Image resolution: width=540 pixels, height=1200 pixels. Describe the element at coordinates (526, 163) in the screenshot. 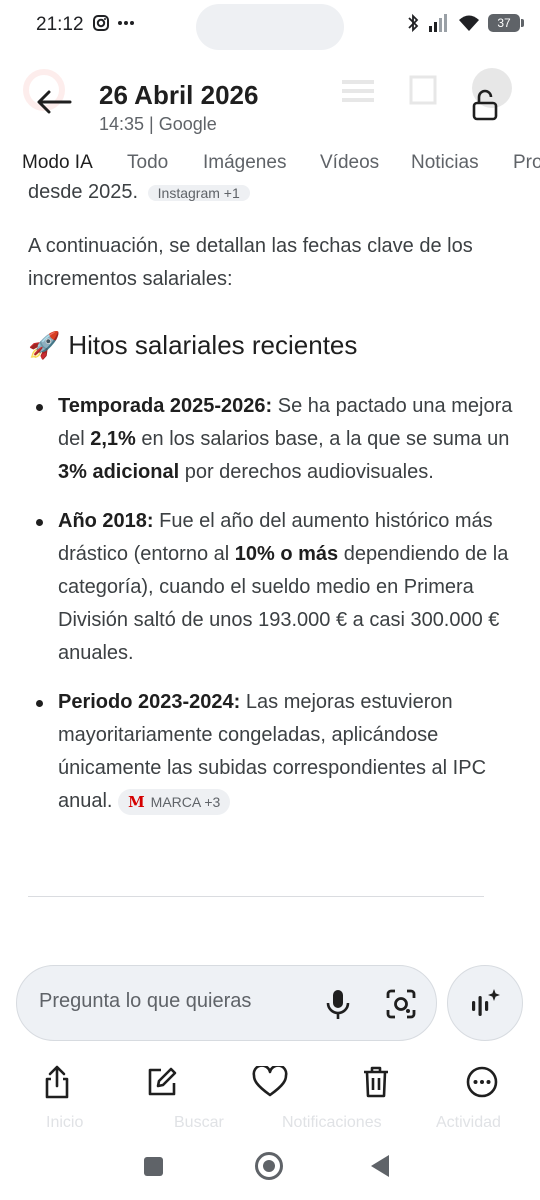

I see `tab-pro: Pro` at that location.